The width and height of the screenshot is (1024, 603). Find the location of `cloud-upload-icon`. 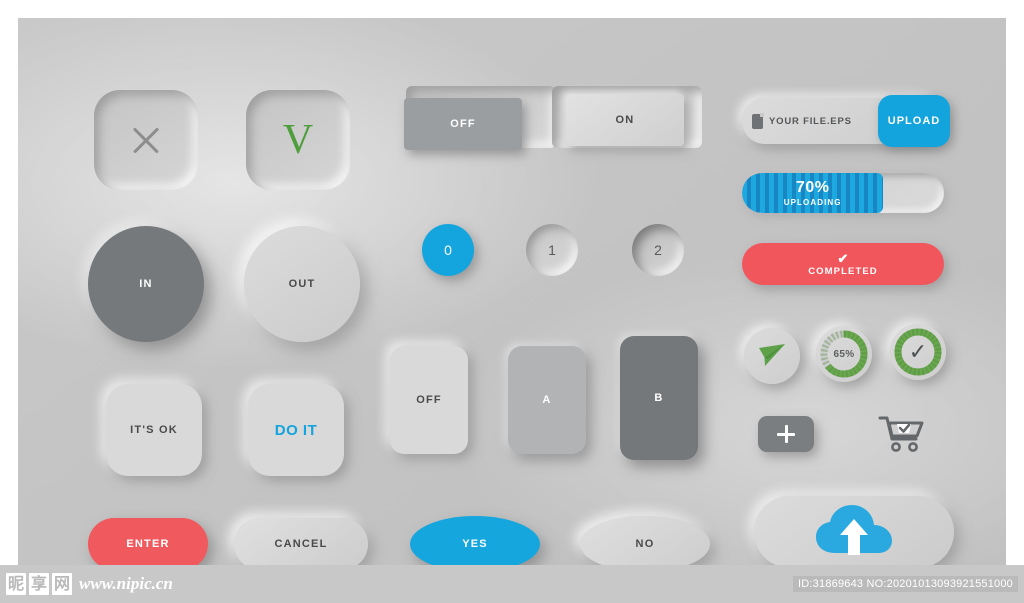

cloud-upload-icon is located at coordinates (854, 530).